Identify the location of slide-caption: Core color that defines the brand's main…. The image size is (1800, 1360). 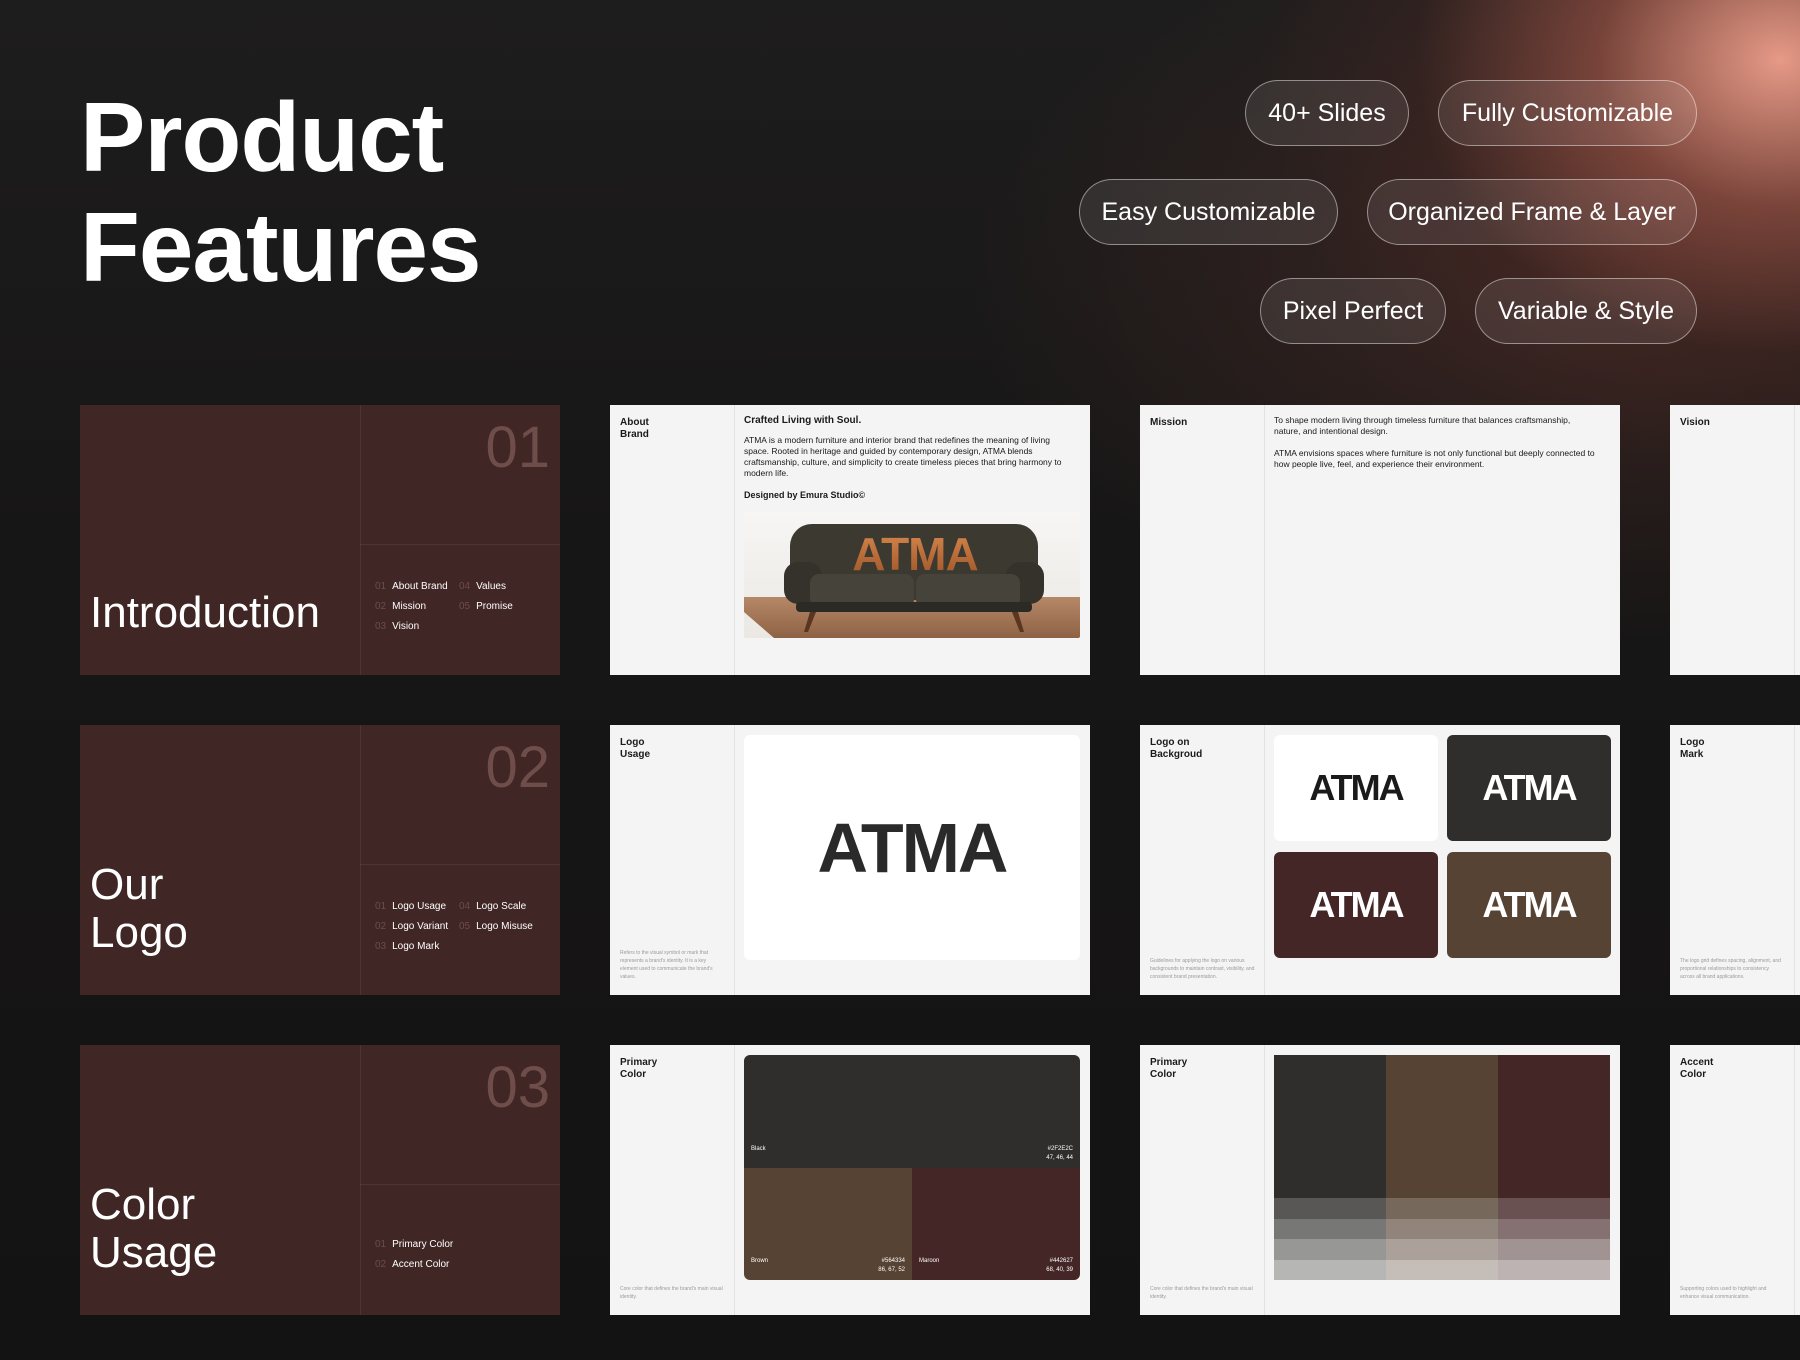
(671, 1293).